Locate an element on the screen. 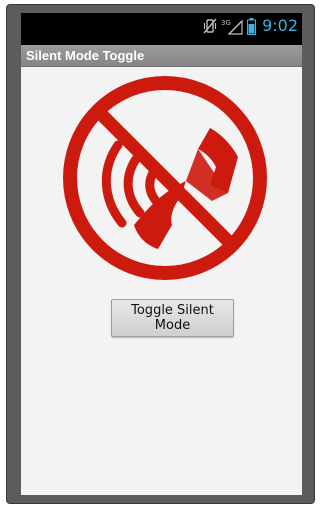 Image resolution: width=321 pixels, height=509 pixels. toggle-silent-mode-button: Toggle Silent Mode is located at coordinates (172, 318).